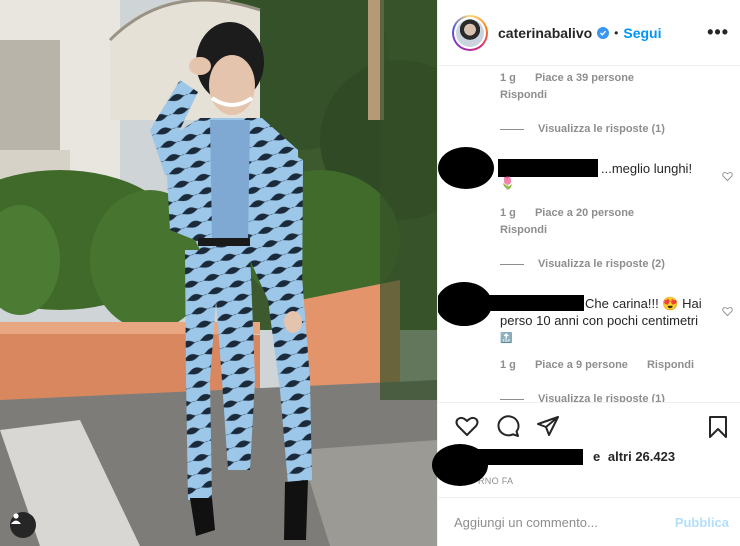 The width and height of the screenshot is (740, 546). Describe the element at coordinates (554, 522) in the screenshot. I see `comment-input` at that location.